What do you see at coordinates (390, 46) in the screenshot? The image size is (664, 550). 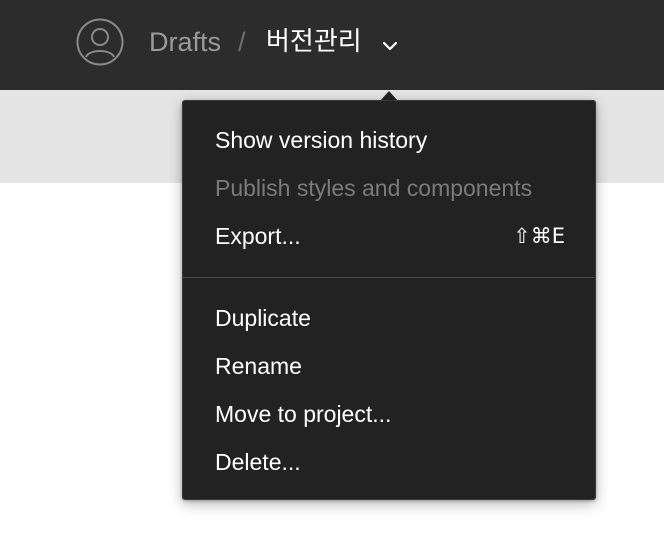 I see `chevron-down-icon` at bounding box center [390, 46].